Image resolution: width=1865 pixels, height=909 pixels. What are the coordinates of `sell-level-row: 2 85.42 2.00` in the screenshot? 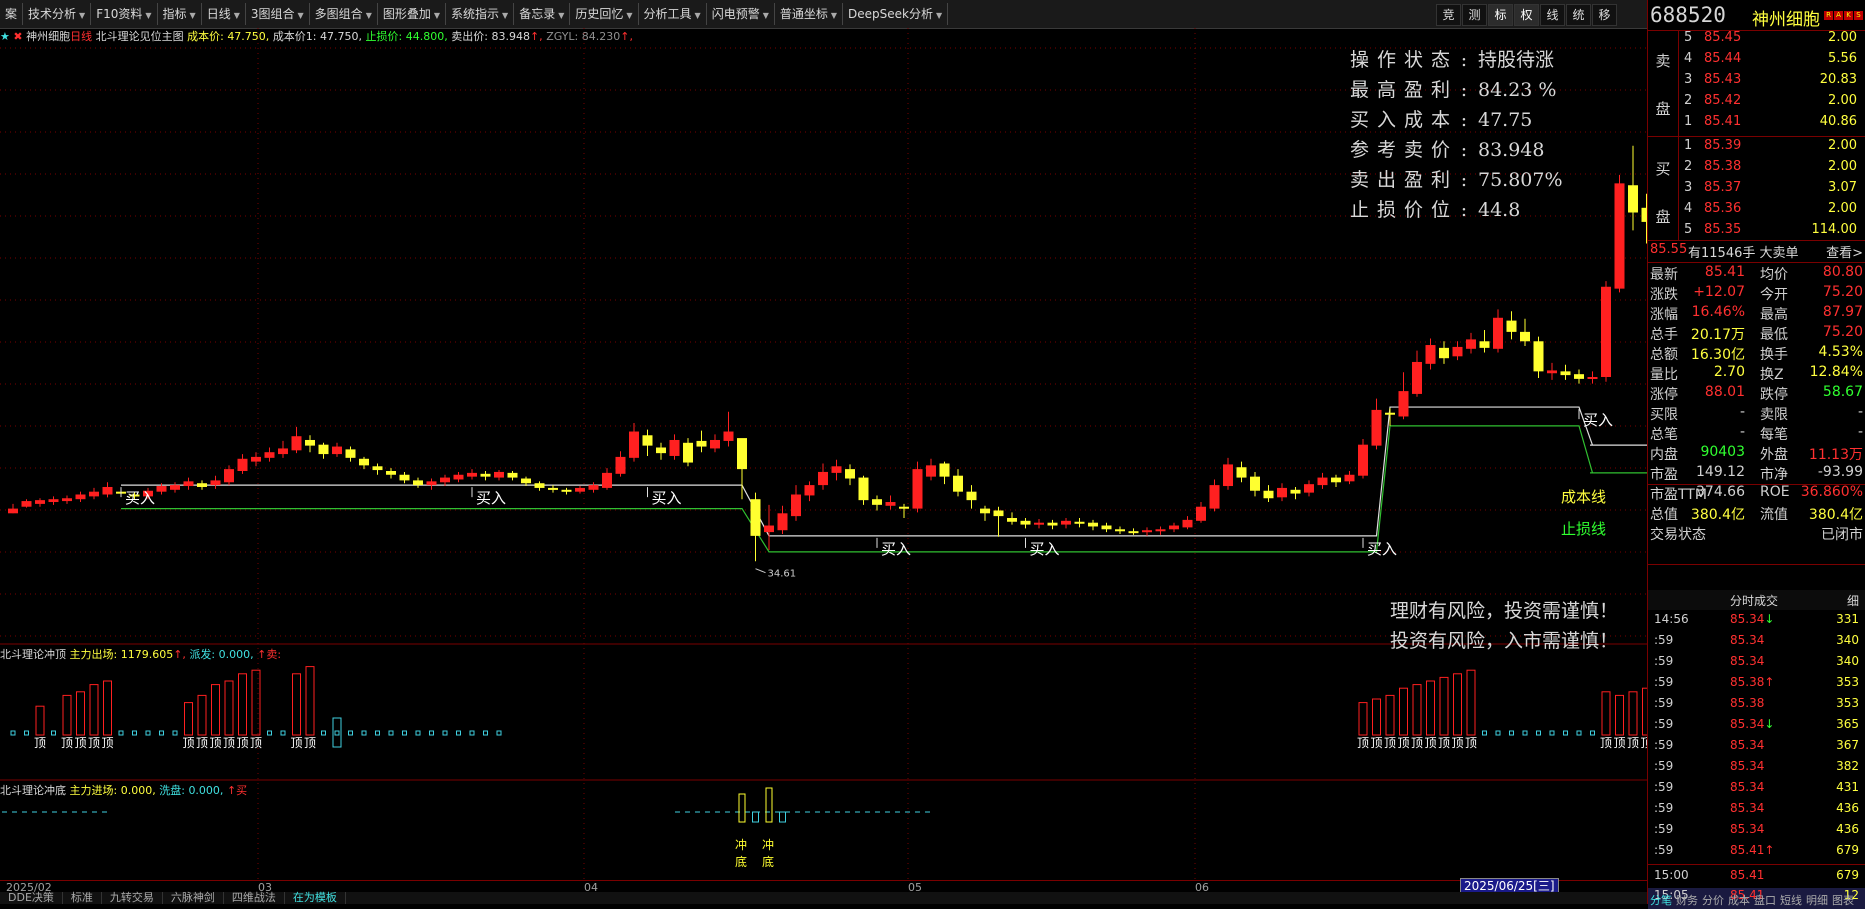 It's located at (1756, 103).